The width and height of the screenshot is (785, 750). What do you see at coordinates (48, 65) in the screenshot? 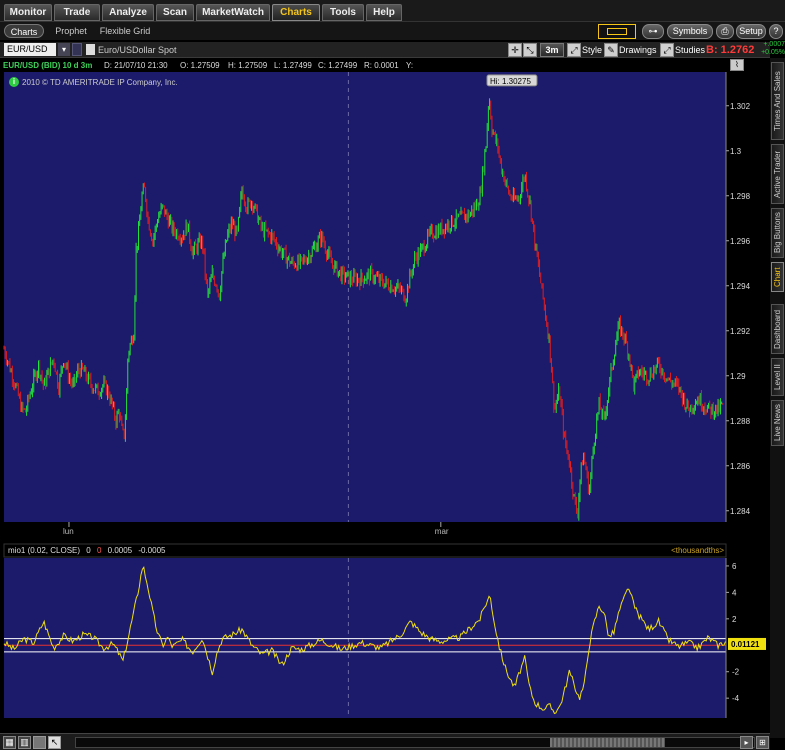
I see `info-symbol-spec: EUR/USD (BID) 10 d 3m` at bounding box center [48, 65].